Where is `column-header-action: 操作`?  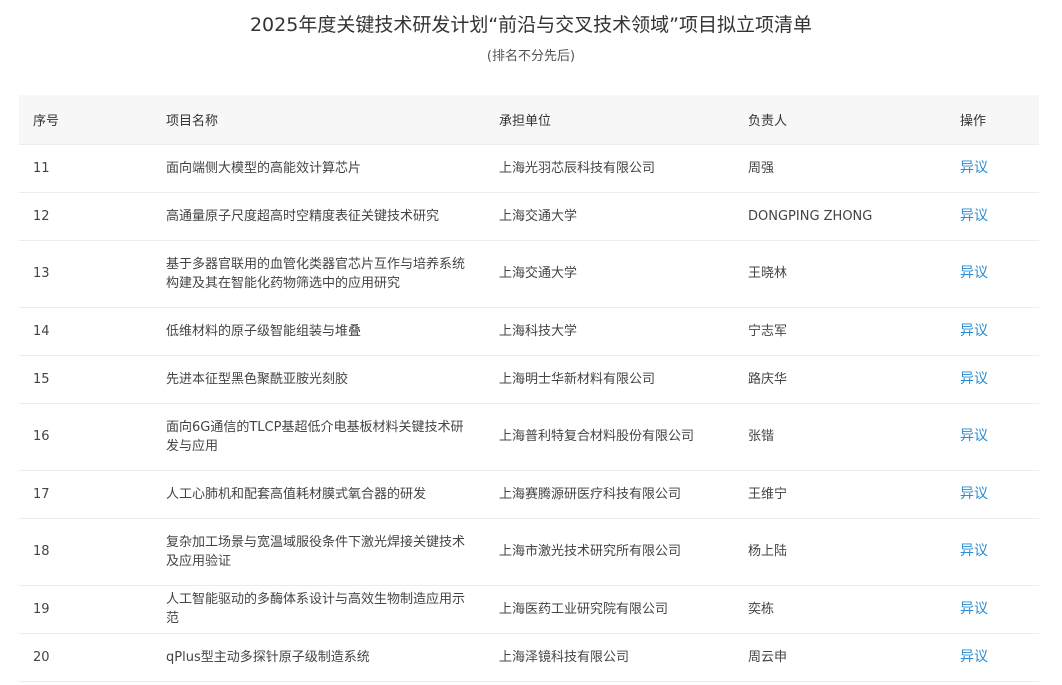
column-header-action: 操作 is located at coordinates (992, 120).